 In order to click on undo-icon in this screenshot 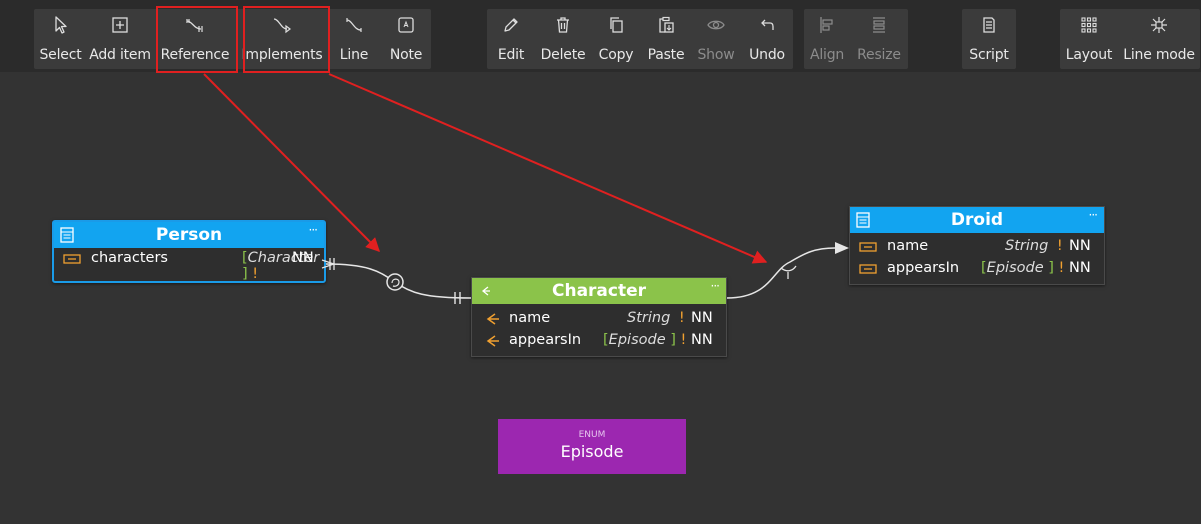, I will do `click(767, 25)`.